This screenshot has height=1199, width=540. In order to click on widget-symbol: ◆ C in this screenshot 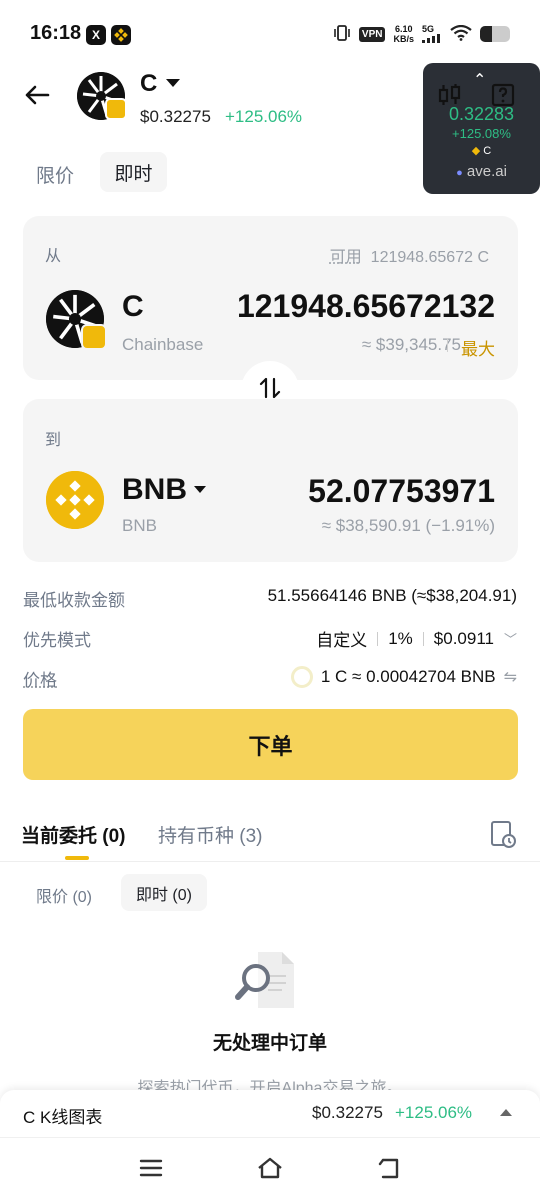, I will do `click(481, 151)`.